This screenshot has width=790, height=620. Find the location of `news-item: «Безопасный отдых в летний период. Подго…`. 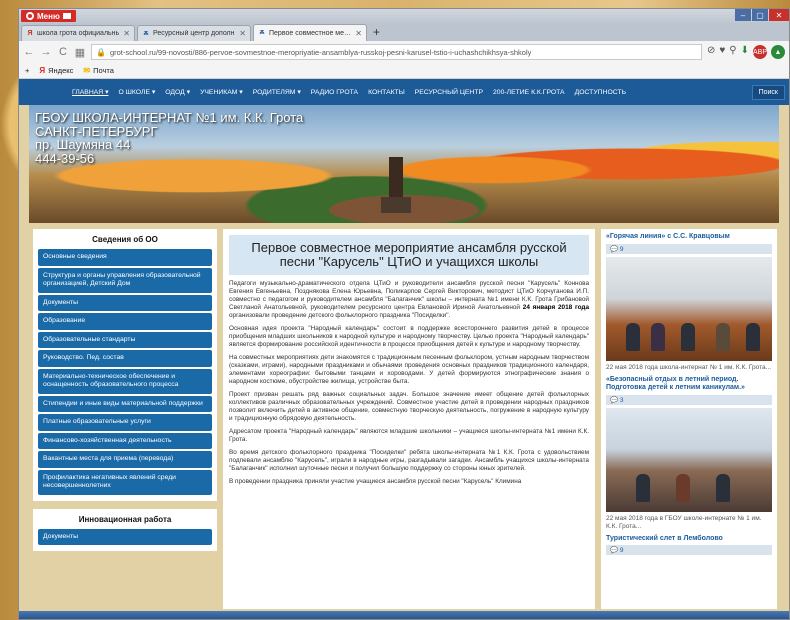

news-item: «Безопасный отдых в летний период. Подго… is located at coordinates (689, 453).